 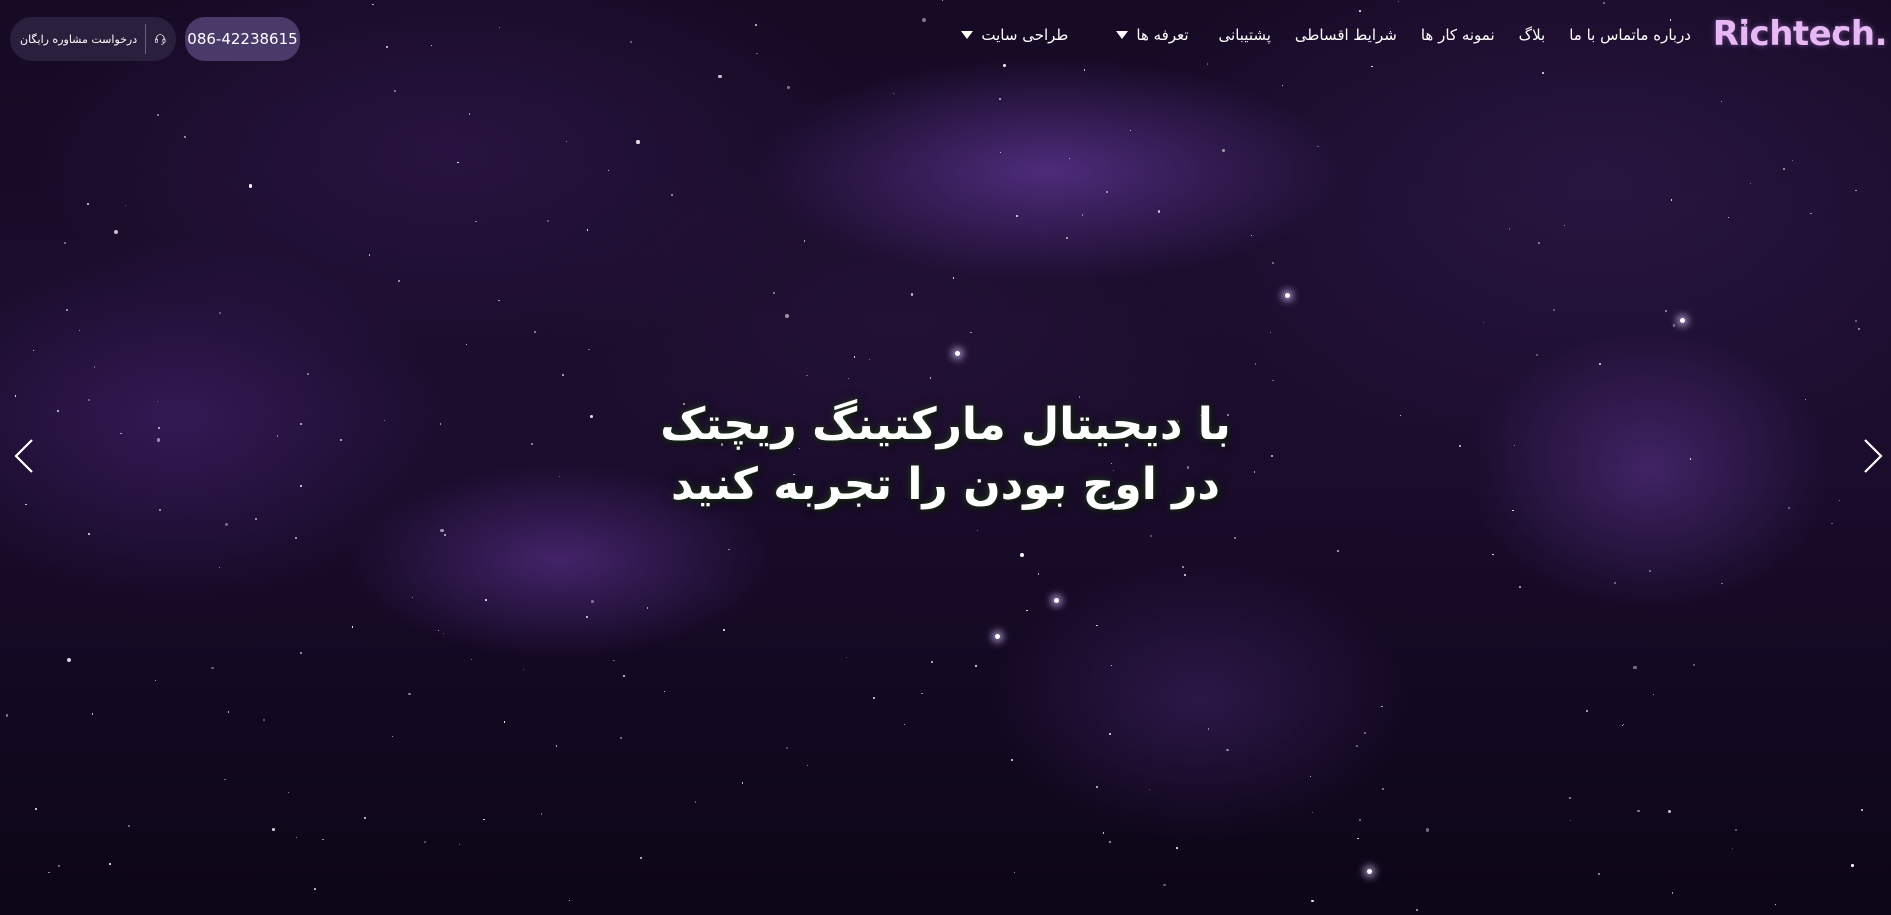 I want to click on nav-item-contact: تماس با ما, so click(x=1602, y=35).